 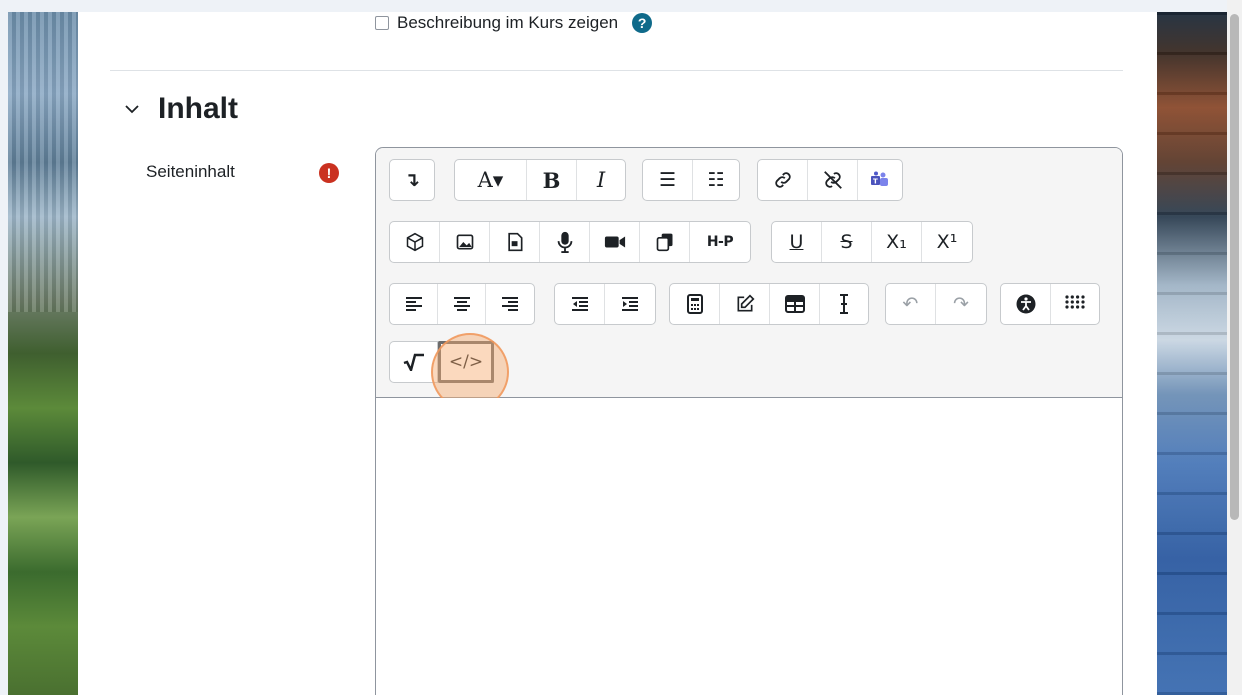 I want to click on show-description-checkbox, so click(x=382, y=23).